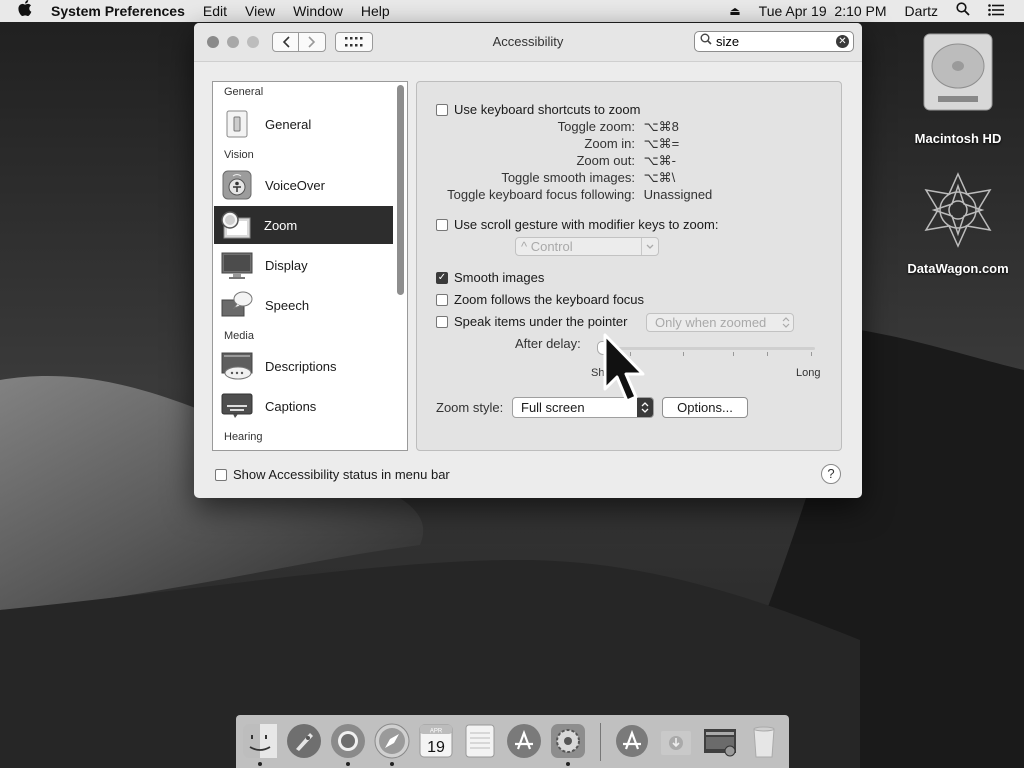  What do you see at coordinates (549, 299) in the screenshot?
I see `follow-focus-label: Zoom follows the keyboard focus` at bounding box center [549, 299].